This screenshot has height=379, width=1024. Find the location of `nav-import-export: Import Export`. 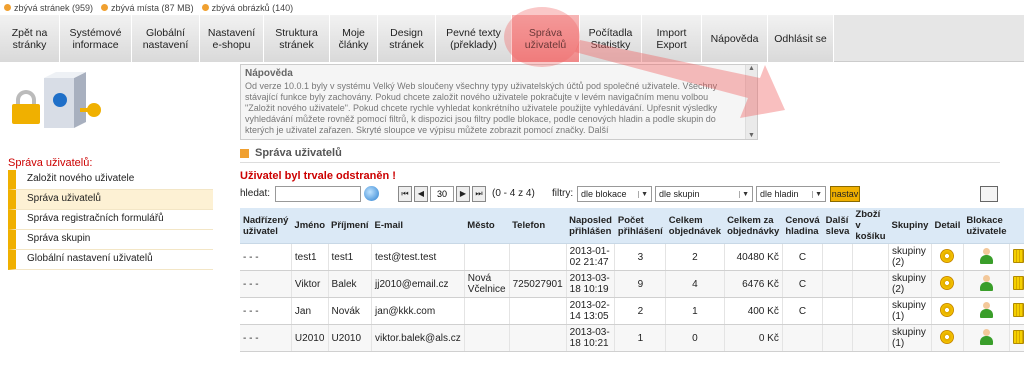

nav-import-export: Import Export is located at coordinates (672, 38).